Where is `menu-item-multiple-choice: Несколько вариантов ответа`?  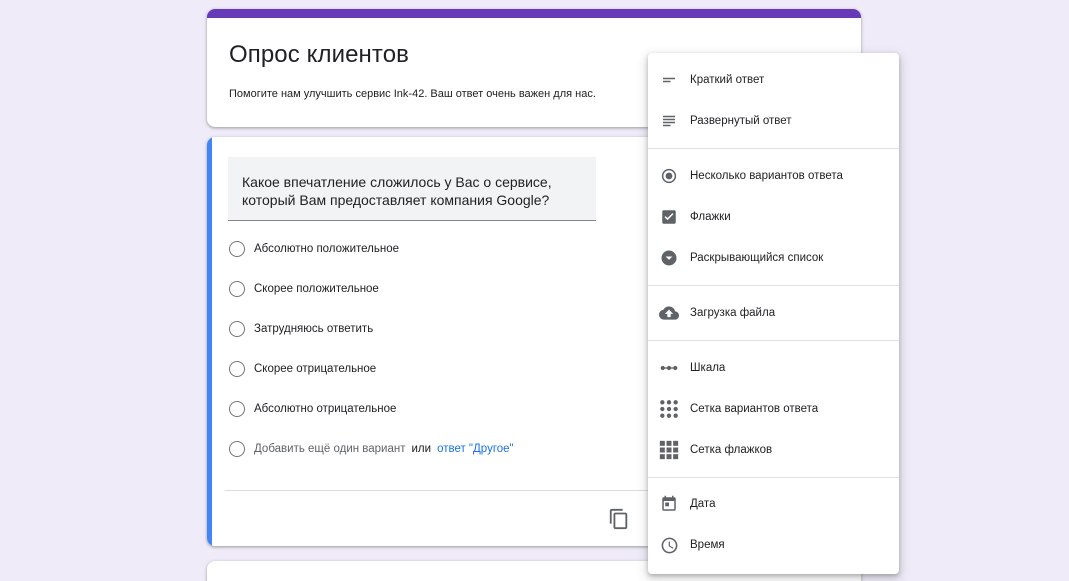 menu-item-multiple-choice: Несколько вариантов ответа is located at coordinates (773, 176).